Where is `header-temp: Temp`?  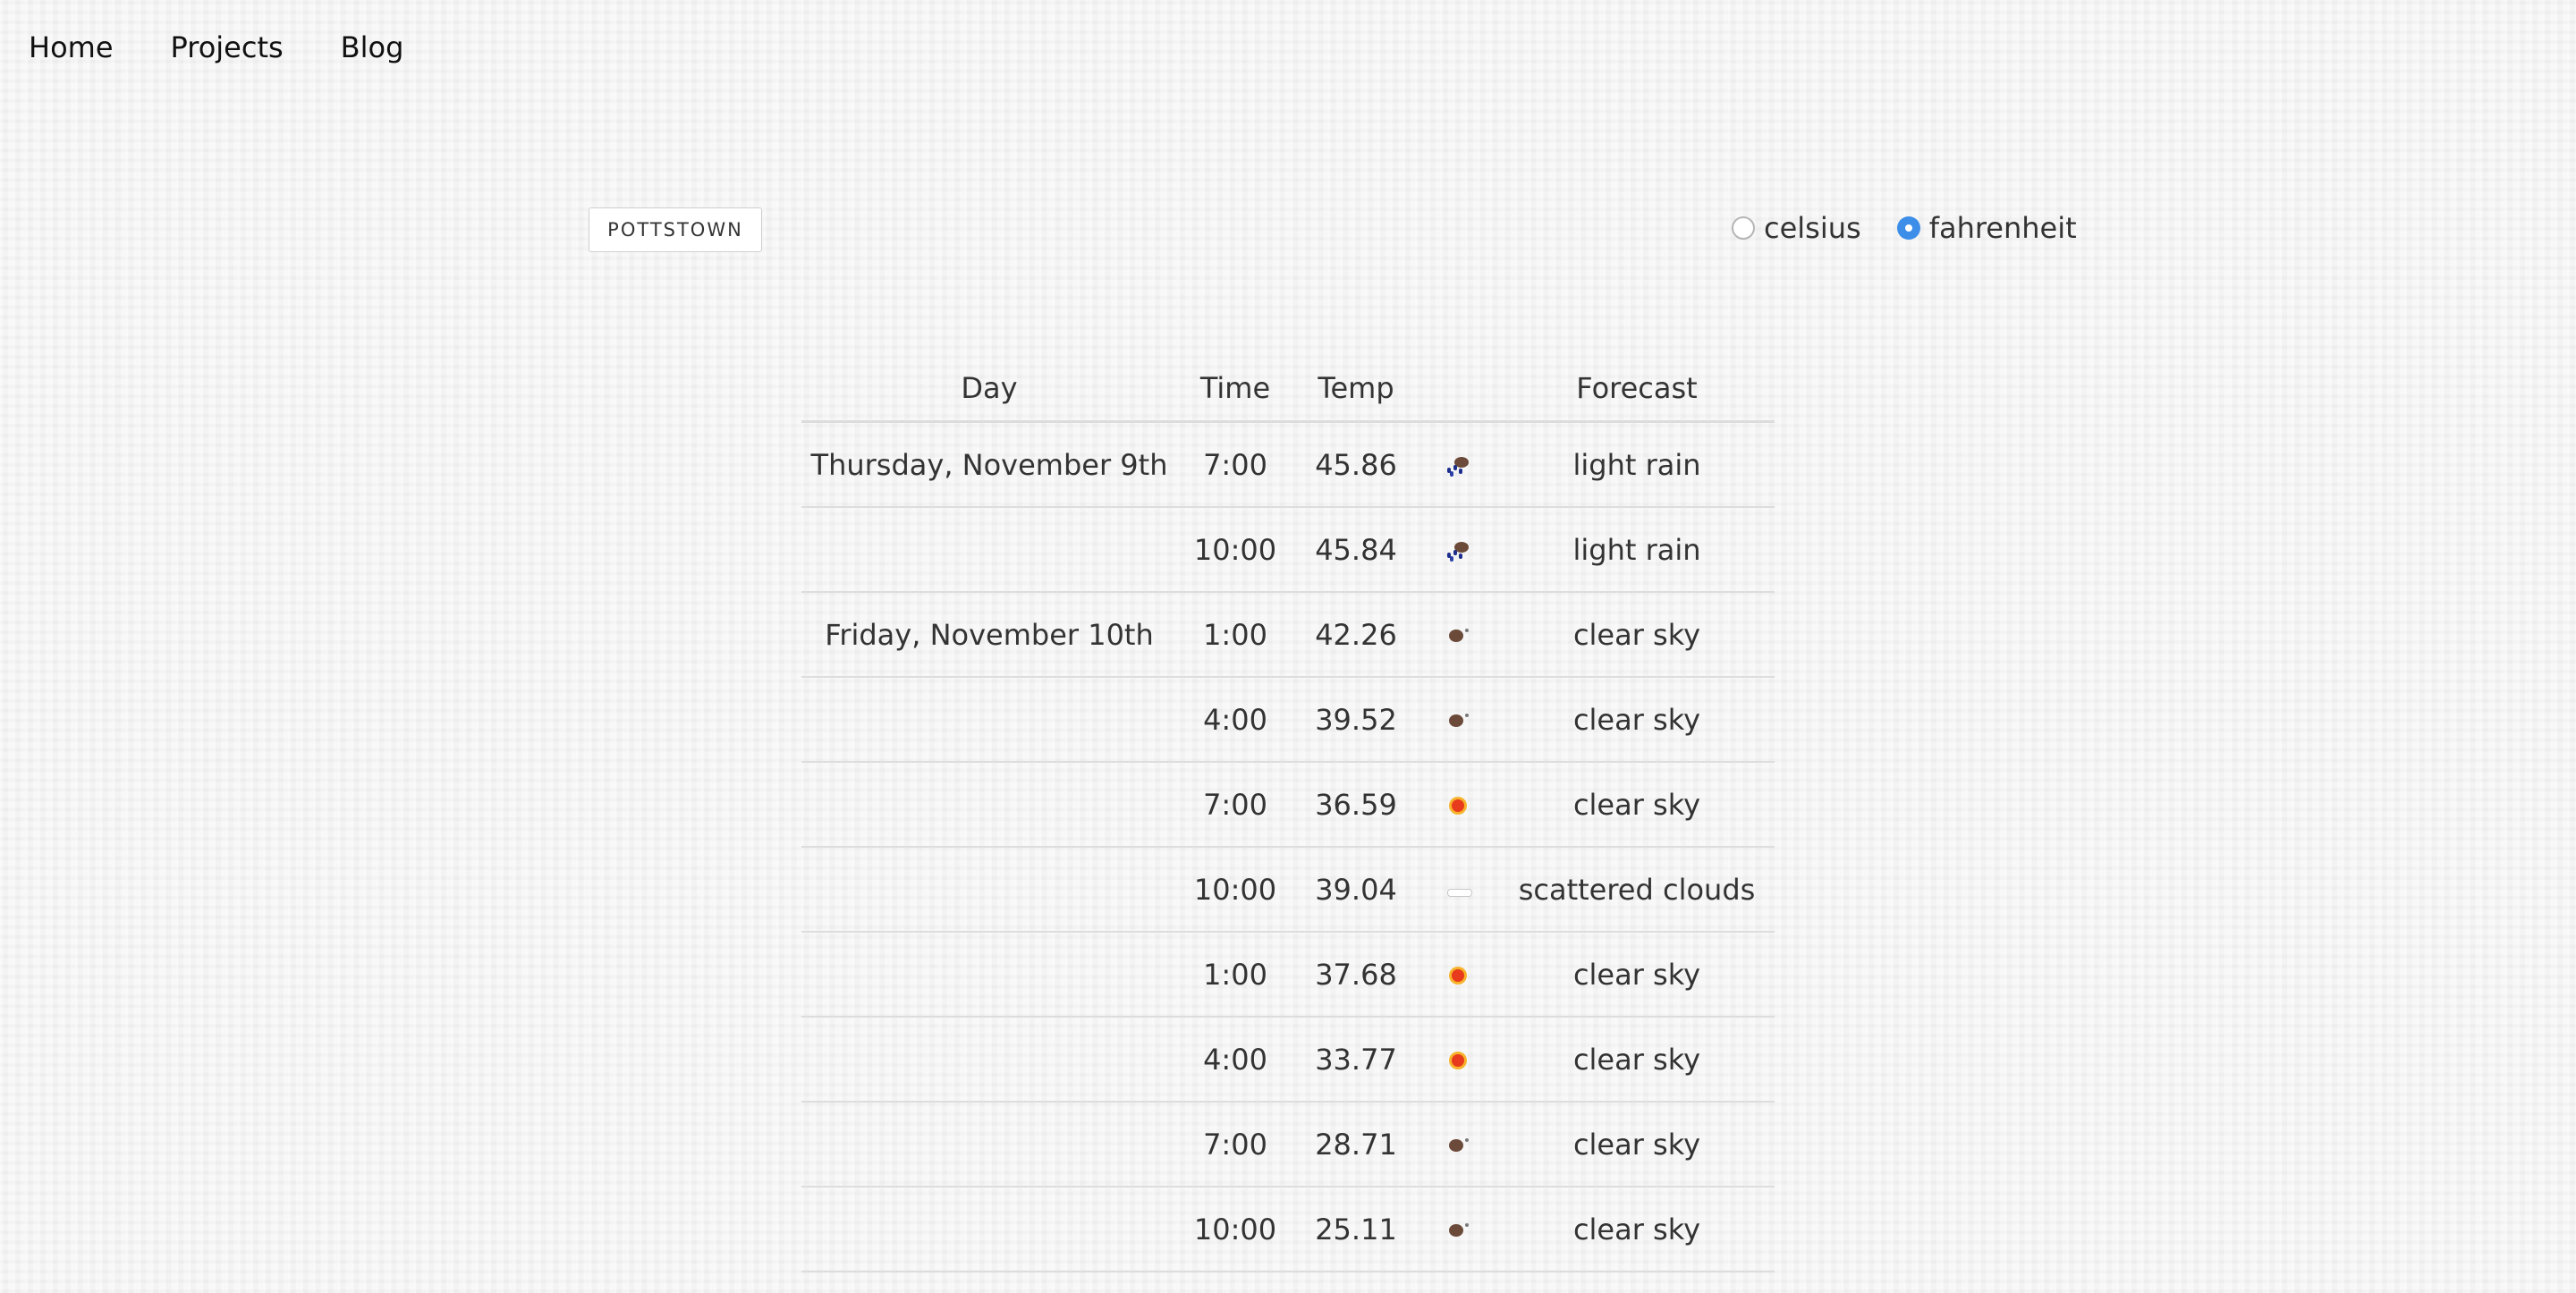
header-temp: Temp is located at coordinates (1356, 390).